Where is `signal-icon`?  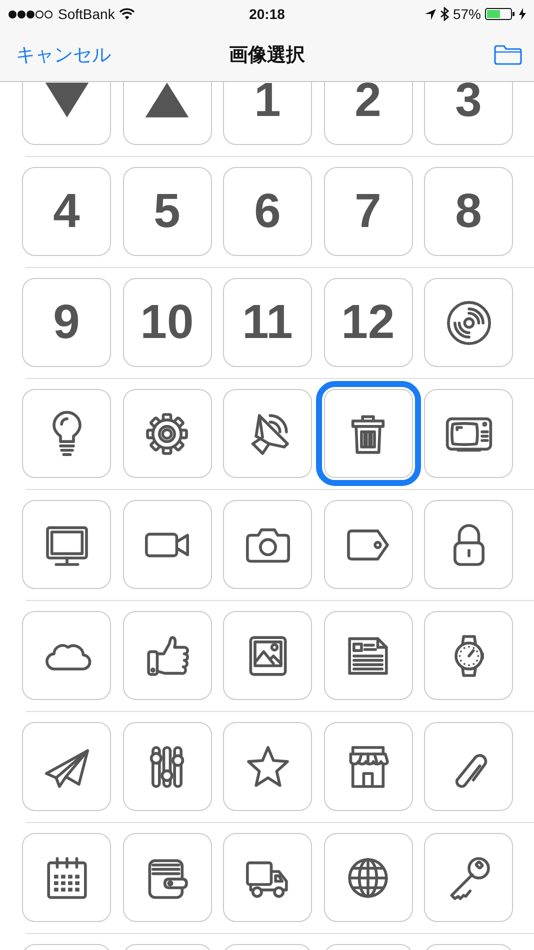
signal-icon is located at coordinates (31, 14).